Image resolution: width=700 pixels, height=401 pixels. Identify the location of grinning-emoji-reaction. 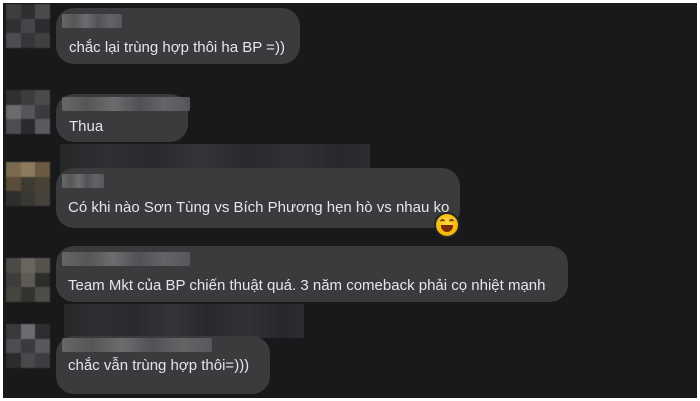
(447, 225).